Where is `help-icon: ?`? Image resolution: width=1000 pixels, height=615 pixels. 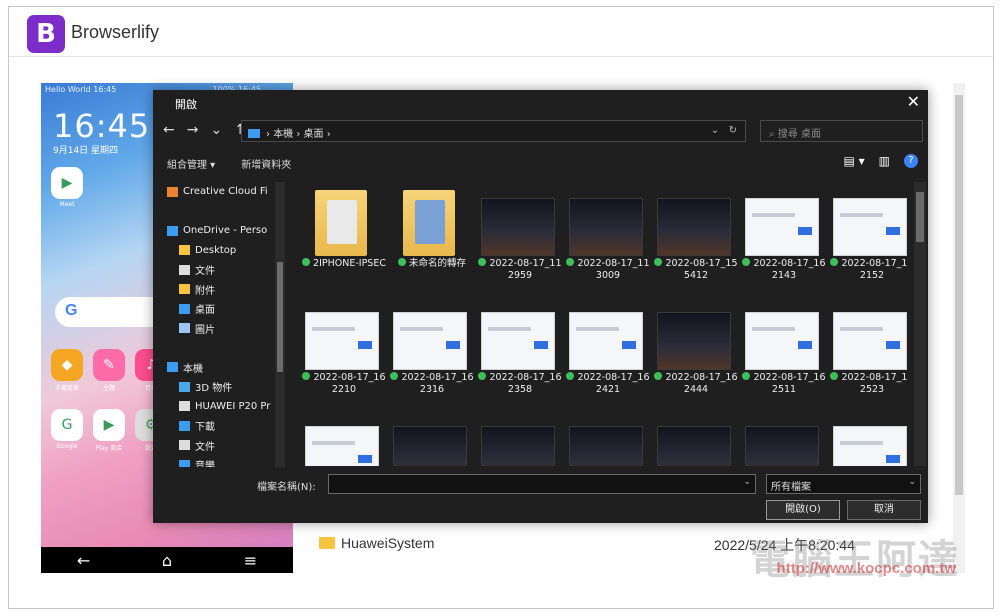
help-icon: ? is located at coordinates (911, 161).